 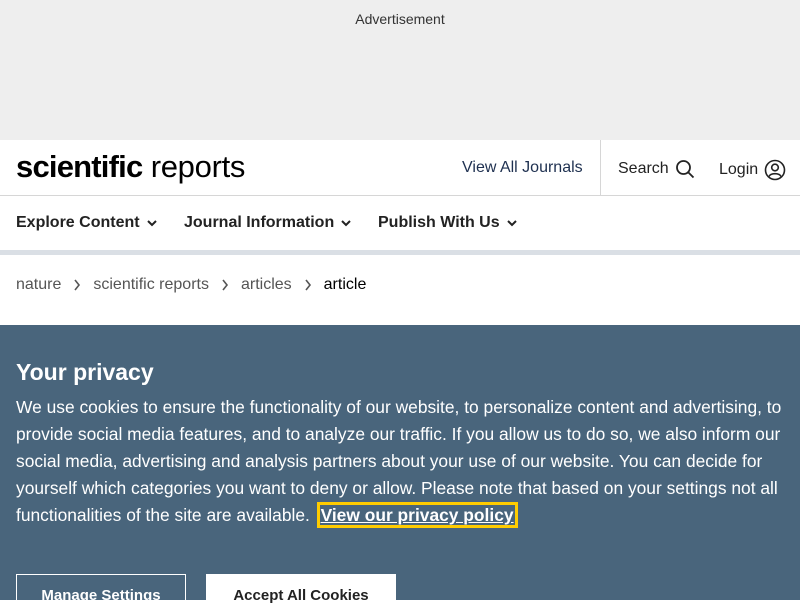 What do you see at coordinates (79, 166) in the screenshot?
I see `logo-bold: scientific` at bounding box center [79, 166].